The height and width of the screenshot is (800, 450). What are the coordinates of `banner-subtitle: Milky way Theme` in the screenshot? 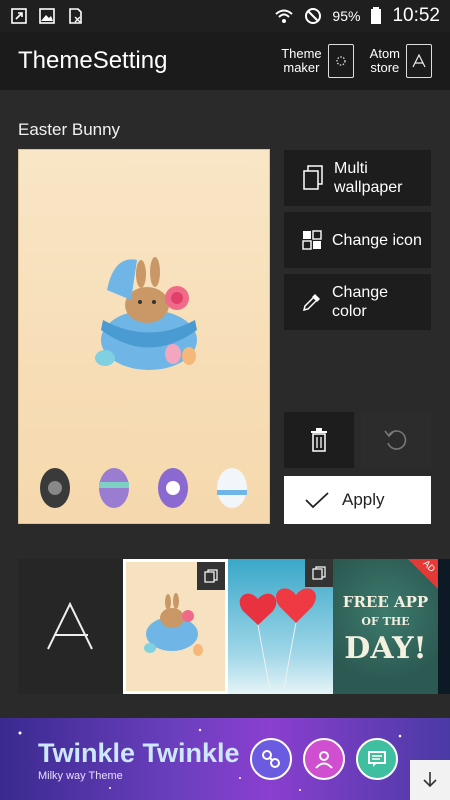 It's located at (80, 776).